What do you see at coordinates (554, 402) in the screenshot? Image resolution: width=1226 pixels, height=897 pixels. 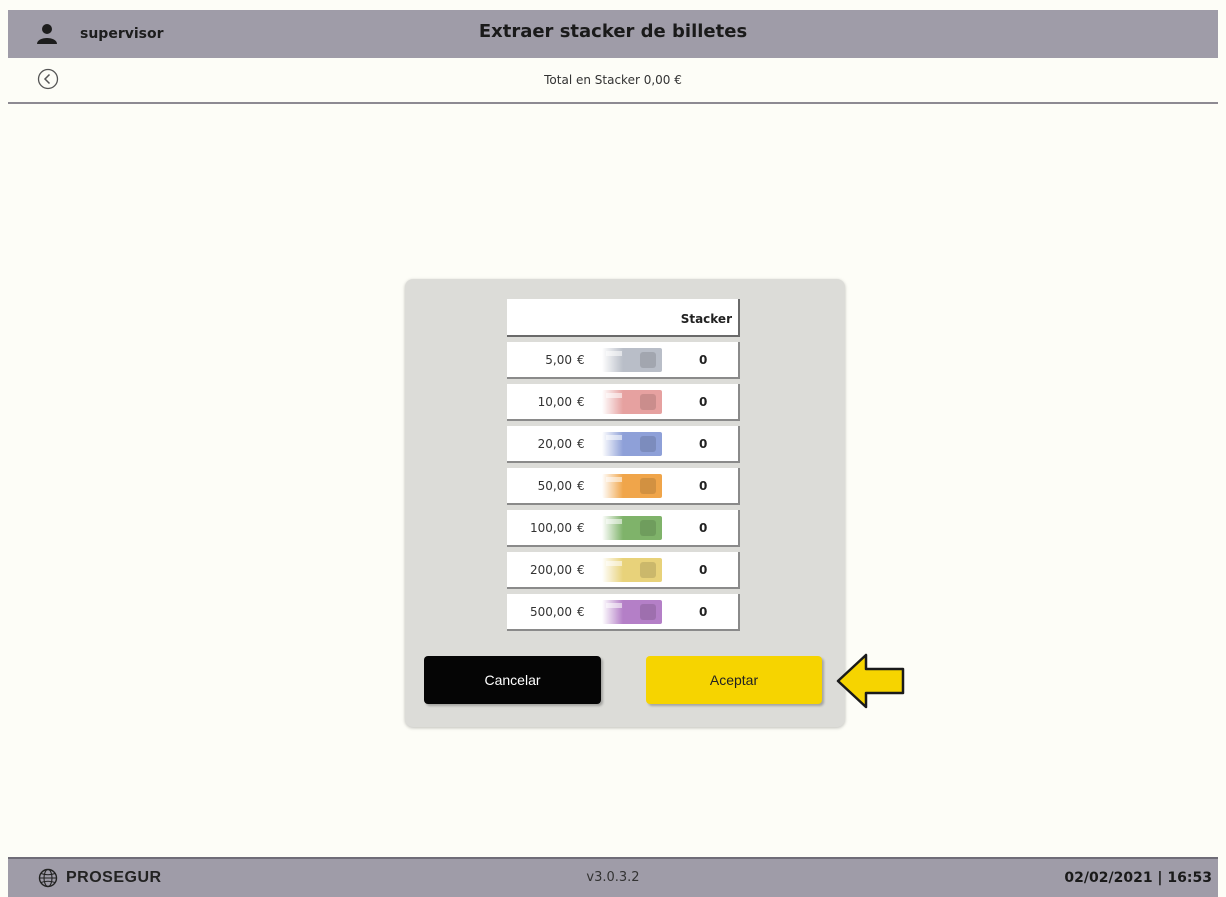 I see `denomination-amount: 10,00` at bounding box center [554, 402].